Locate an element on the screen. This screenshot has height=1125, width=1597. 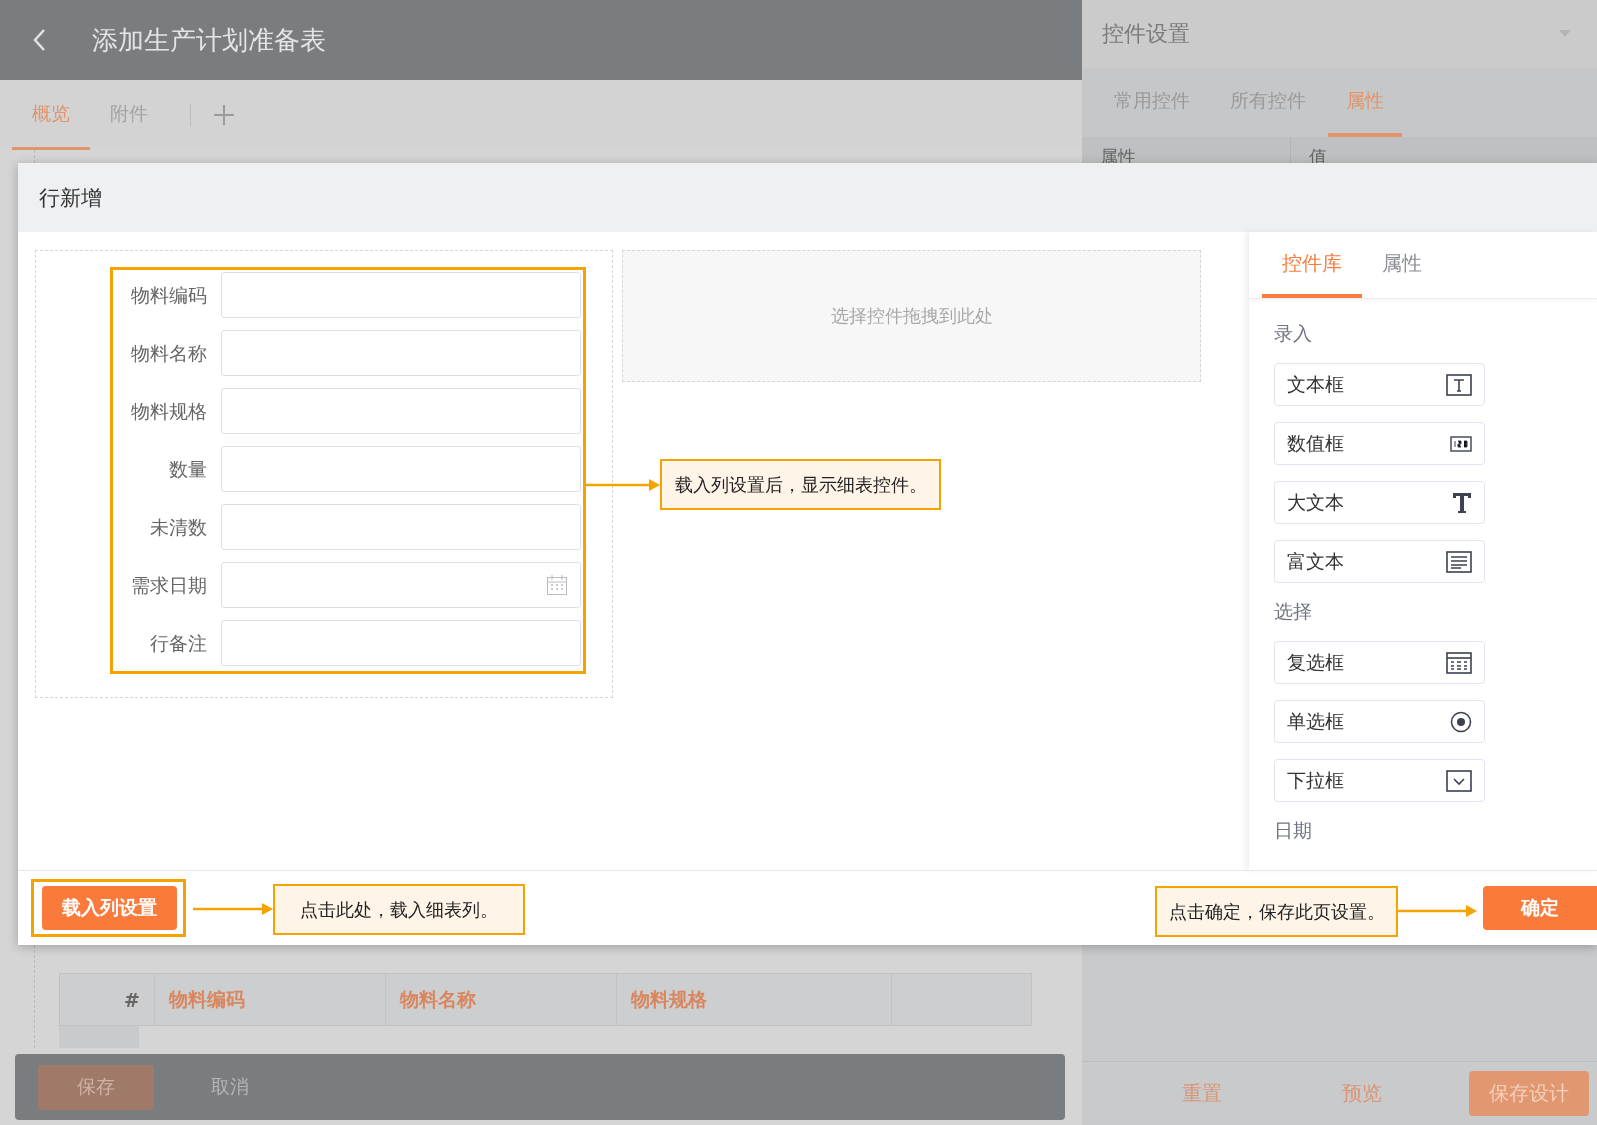
tab: 控件库 is located at coordinates (1312, 265).